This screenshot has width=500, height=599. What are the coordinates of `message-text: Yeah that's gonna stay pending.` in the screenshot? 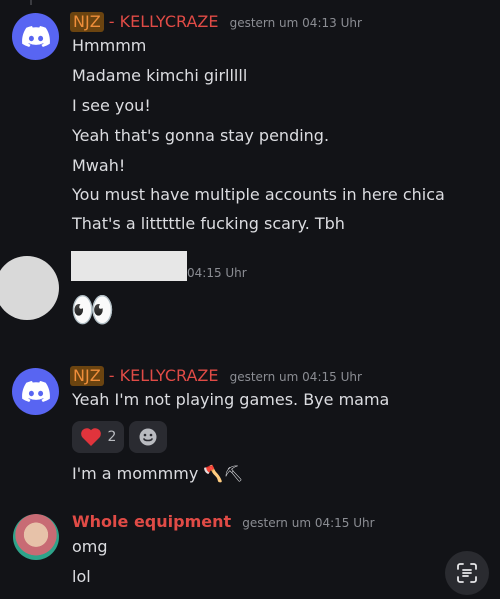 It's located at (201, 135).